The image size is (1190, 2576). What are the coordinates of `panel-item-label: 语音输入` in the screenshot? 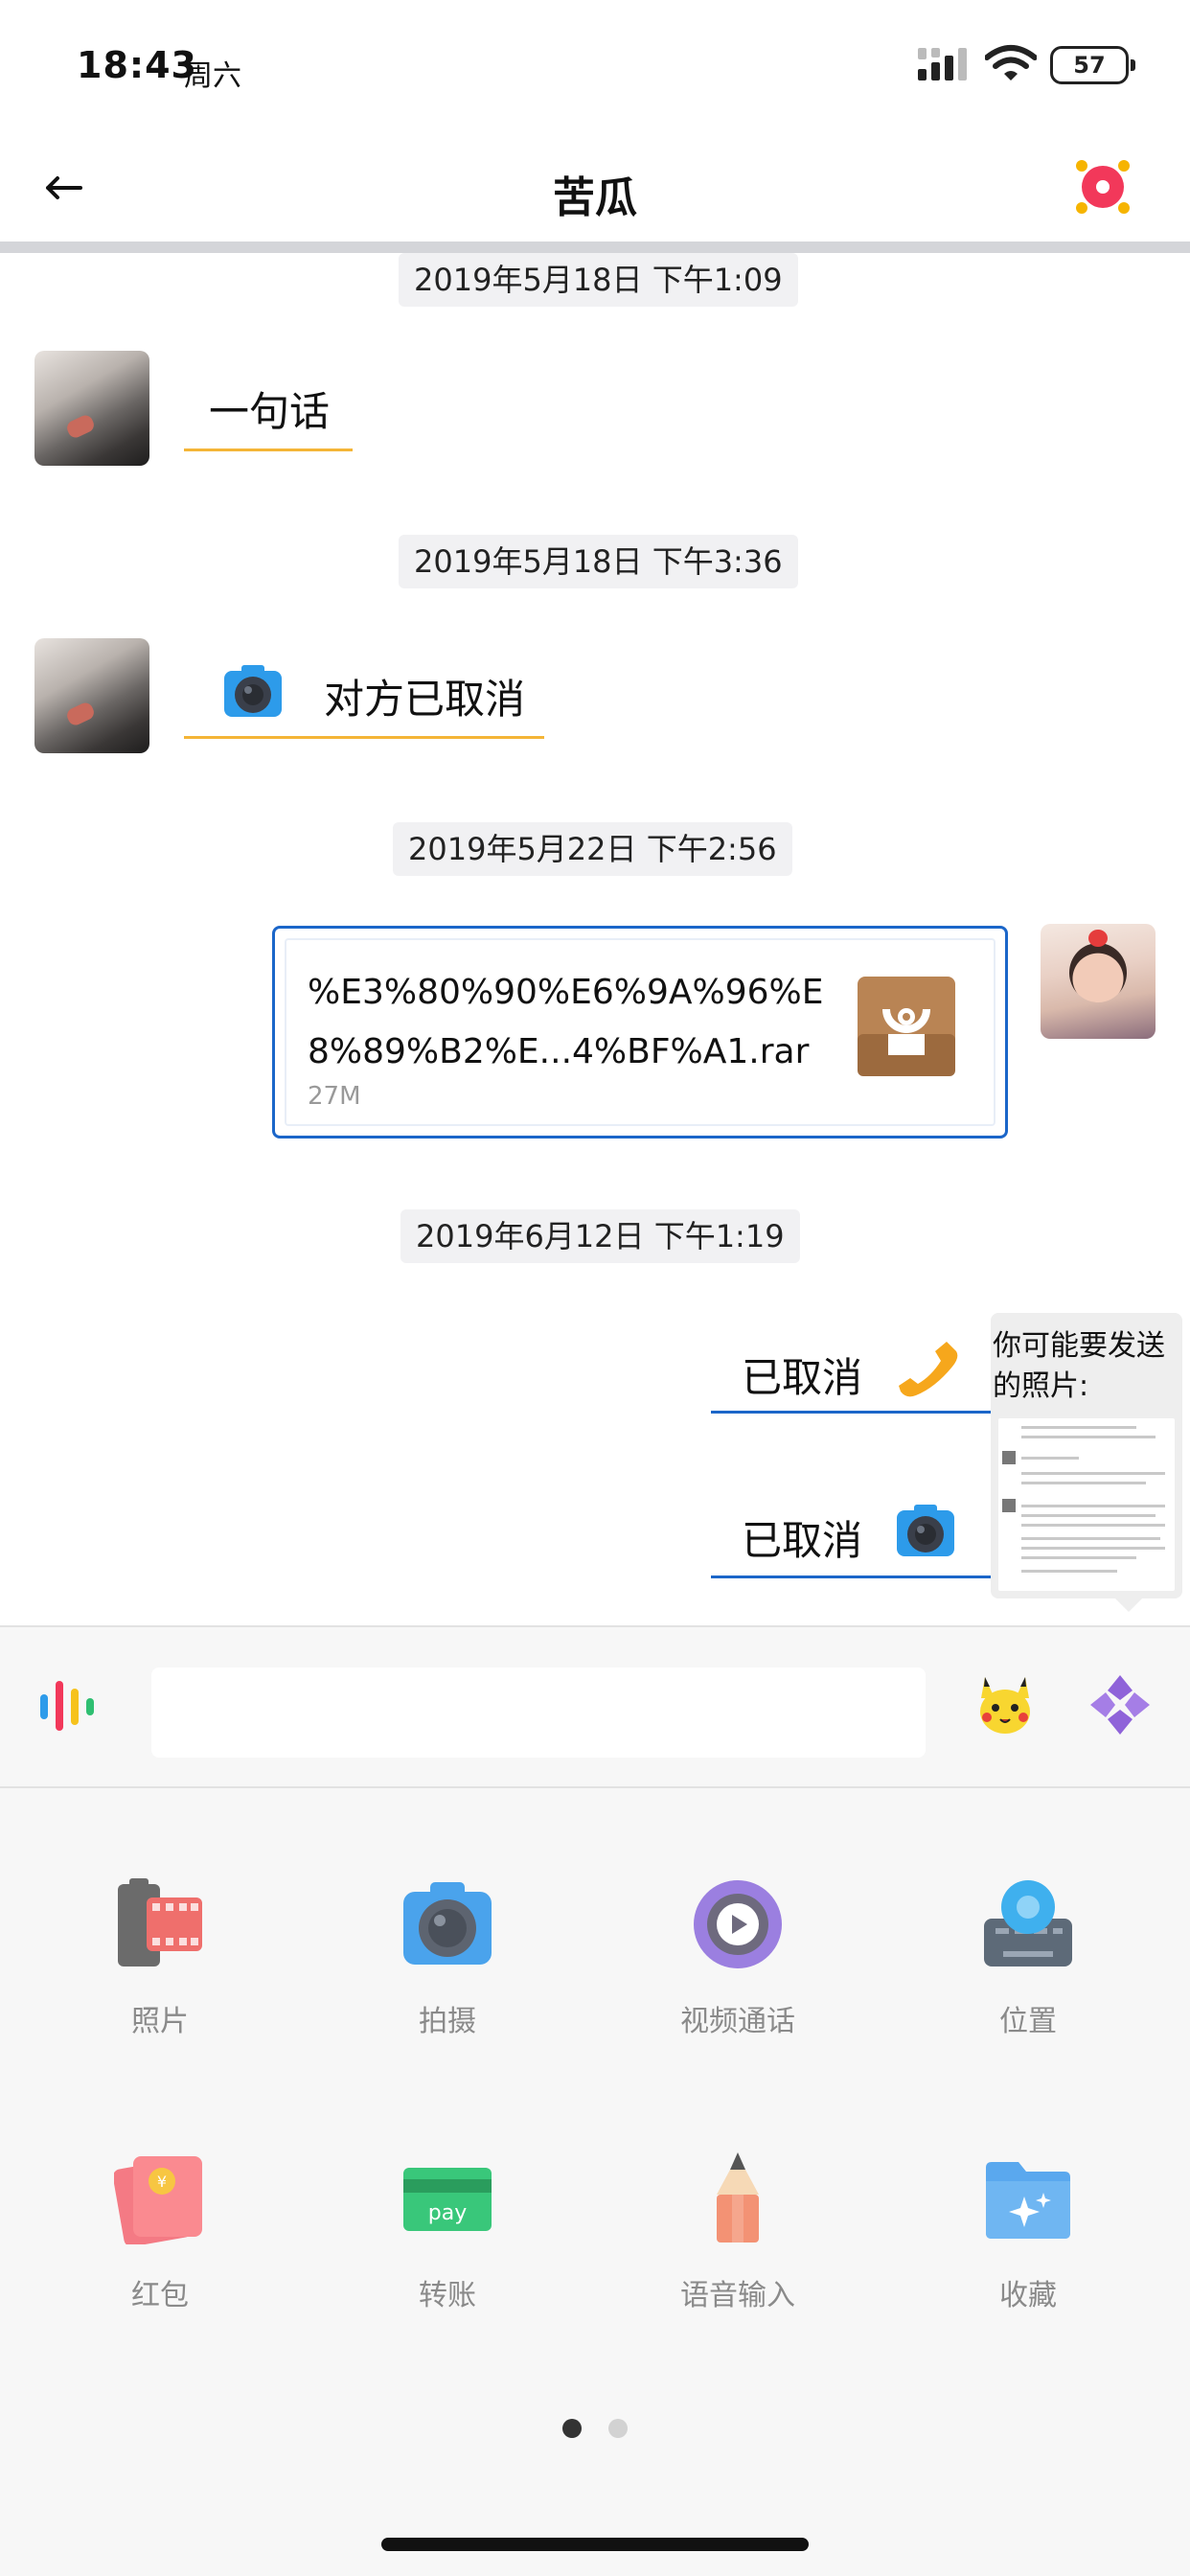 It's located at (738, 2295).